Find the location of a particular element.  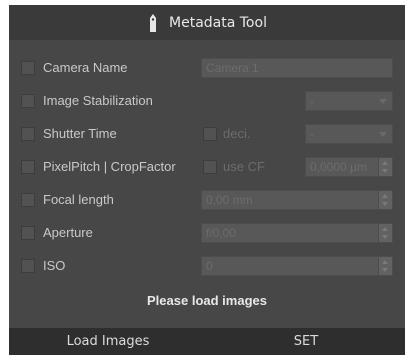

image-stabilization-label: Image Stabilization is located at coordinates (98, 100).